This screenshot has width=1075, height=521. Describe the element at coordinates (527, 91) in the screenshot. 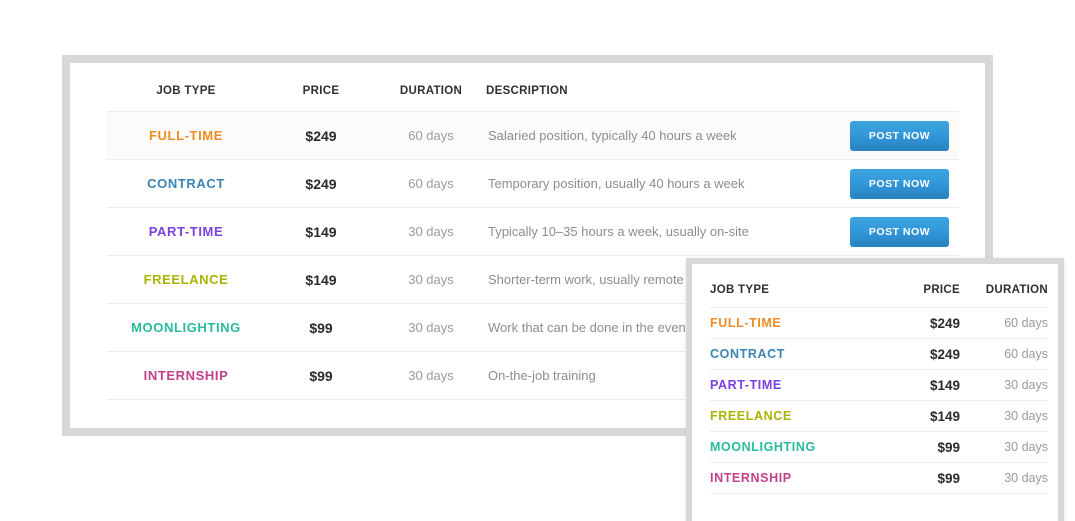

I see `column-header-description: DESCRIPTION` at that location.